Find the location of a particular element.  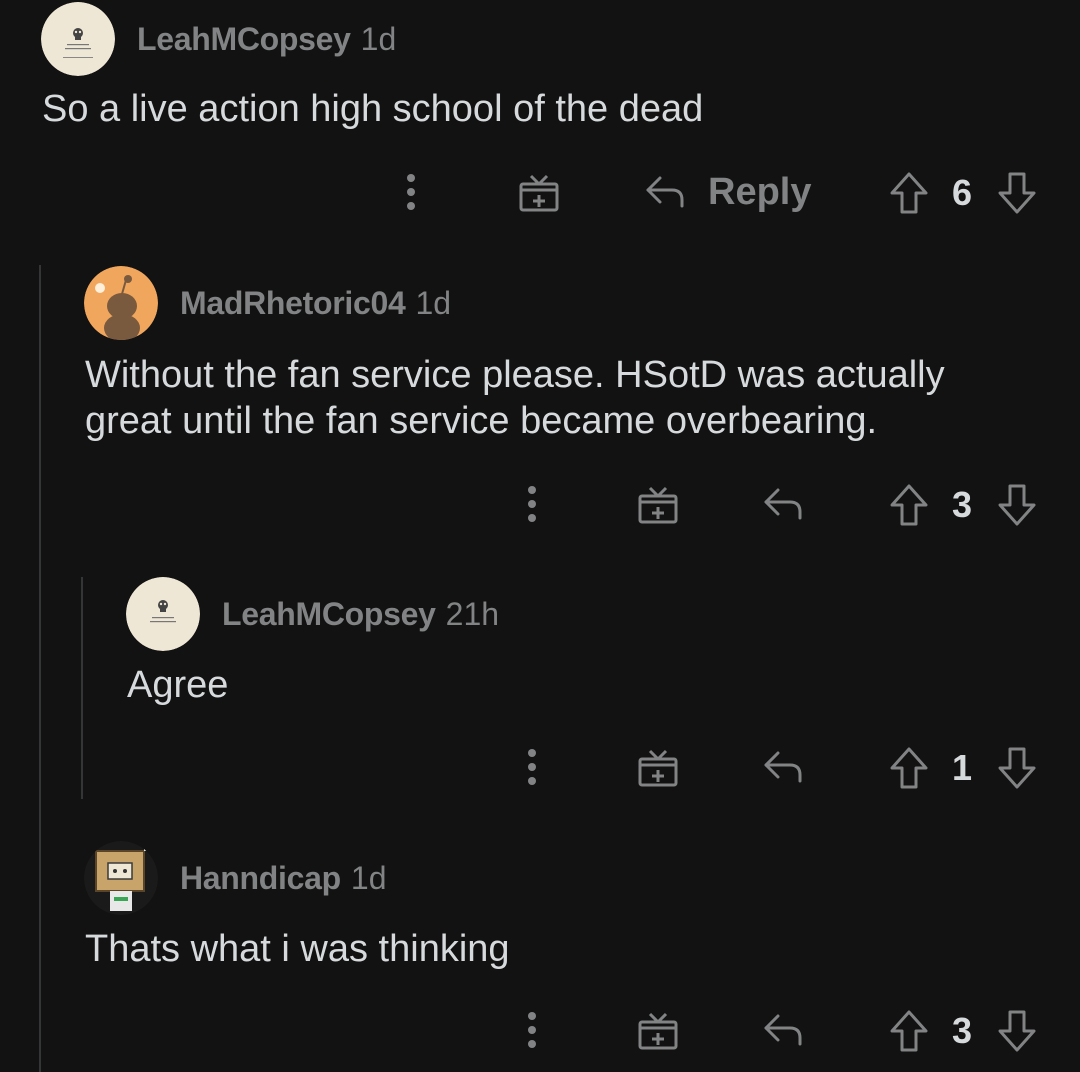

comment-body: So a live action high school of the dead is located at coordinates (373, 109).